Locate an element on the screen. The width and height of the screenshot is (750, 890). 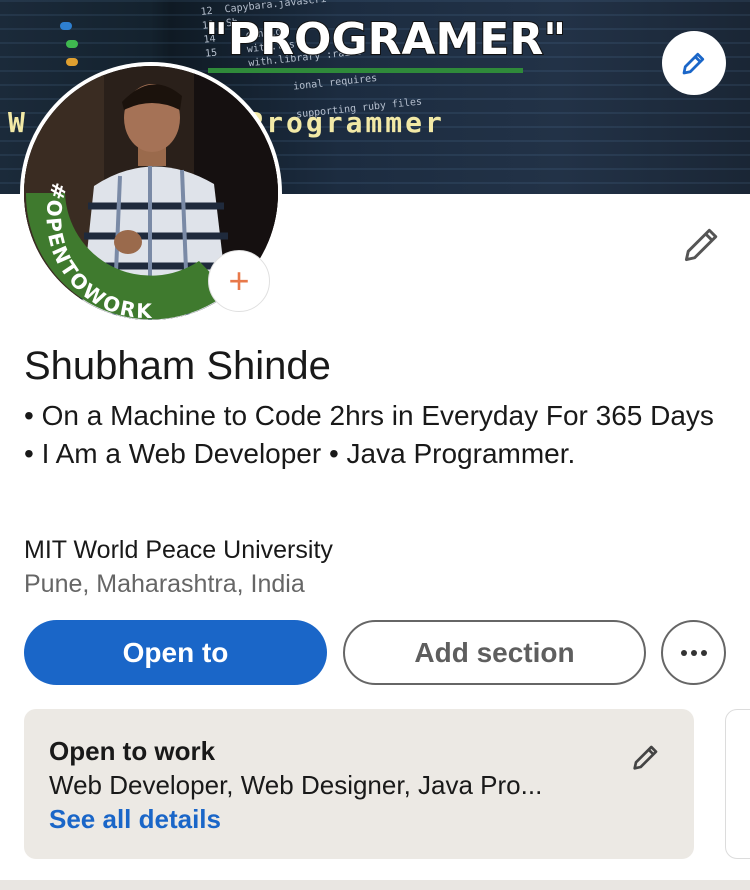
add-photo-button: + is located at coordinates (239, 281).